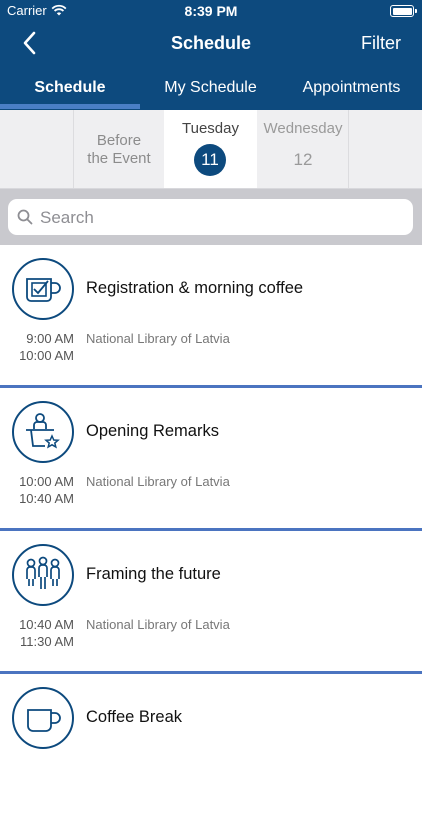  I want to click on session-start-time: 10:00 AM, so click(46, 481).